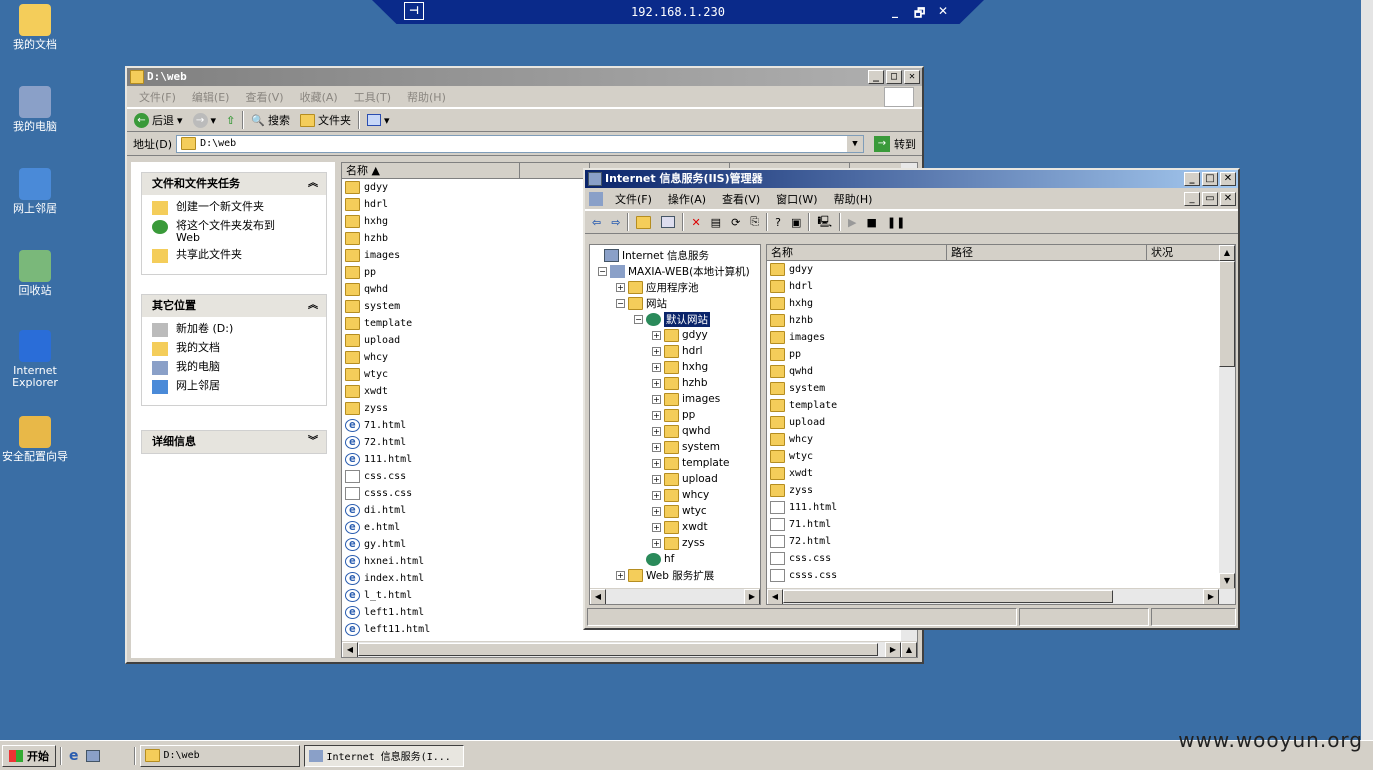  I want to click on tree-folder: + xwdt, so click(676, 527).